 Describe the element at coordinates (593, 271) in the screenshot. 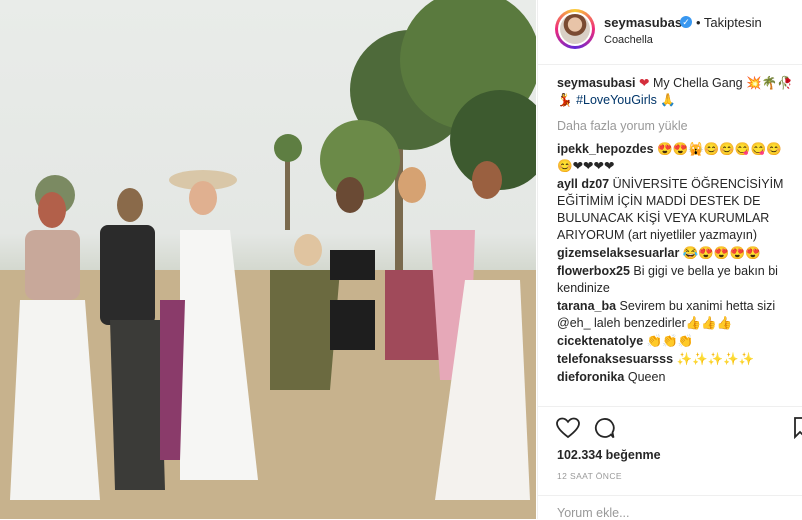

I see `comment-username: flowerbox25` at that location.